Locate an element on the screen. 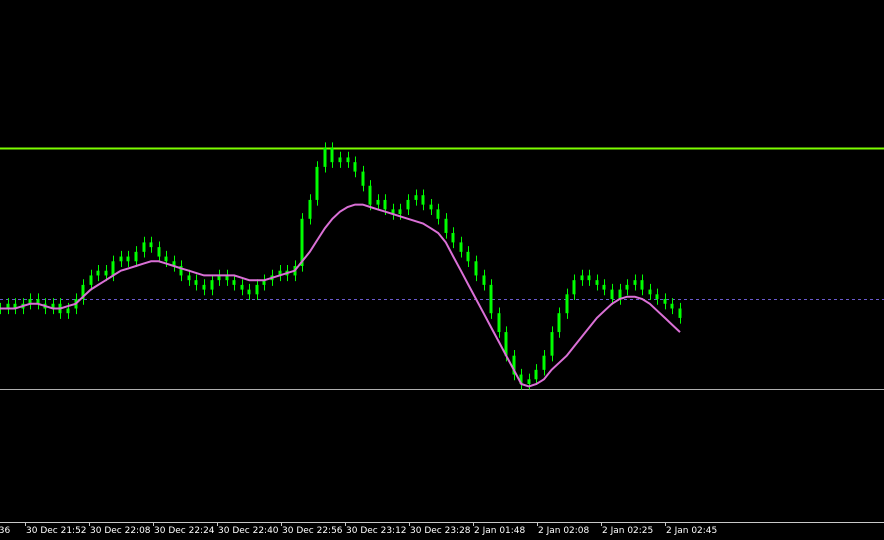  time-tick-label: 30 Dec 22:24 is located at coordinates (184, 531).